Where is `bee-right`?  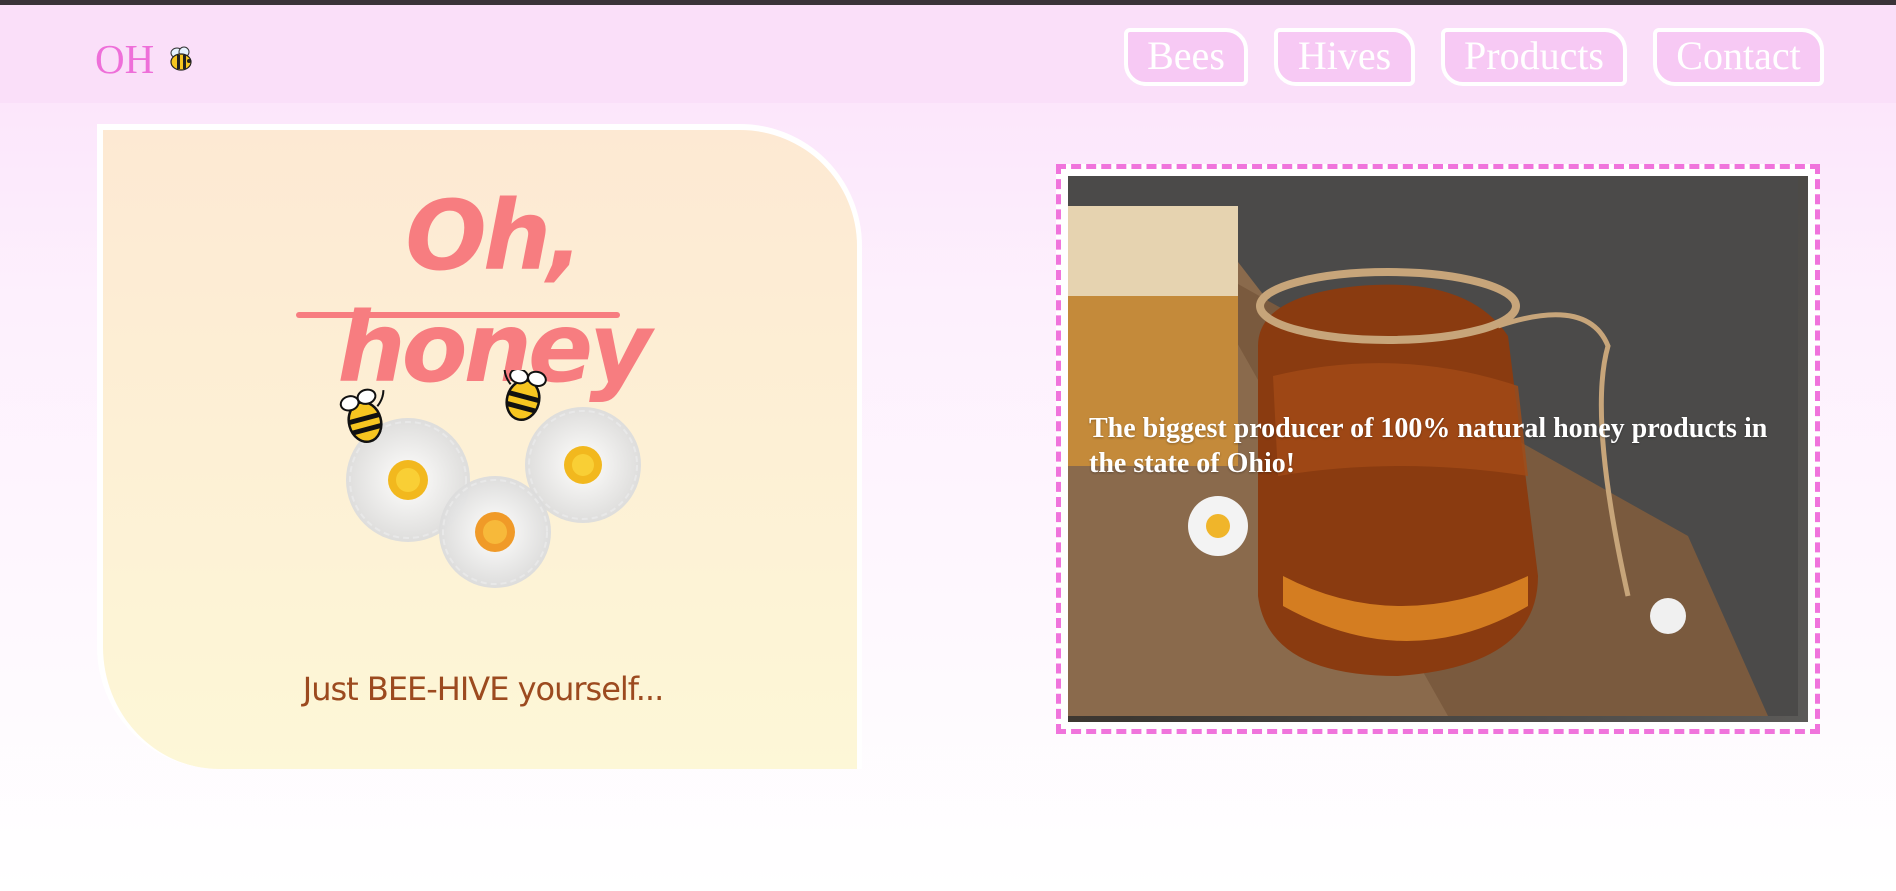
bee-right is located at coordinates (525, 396).